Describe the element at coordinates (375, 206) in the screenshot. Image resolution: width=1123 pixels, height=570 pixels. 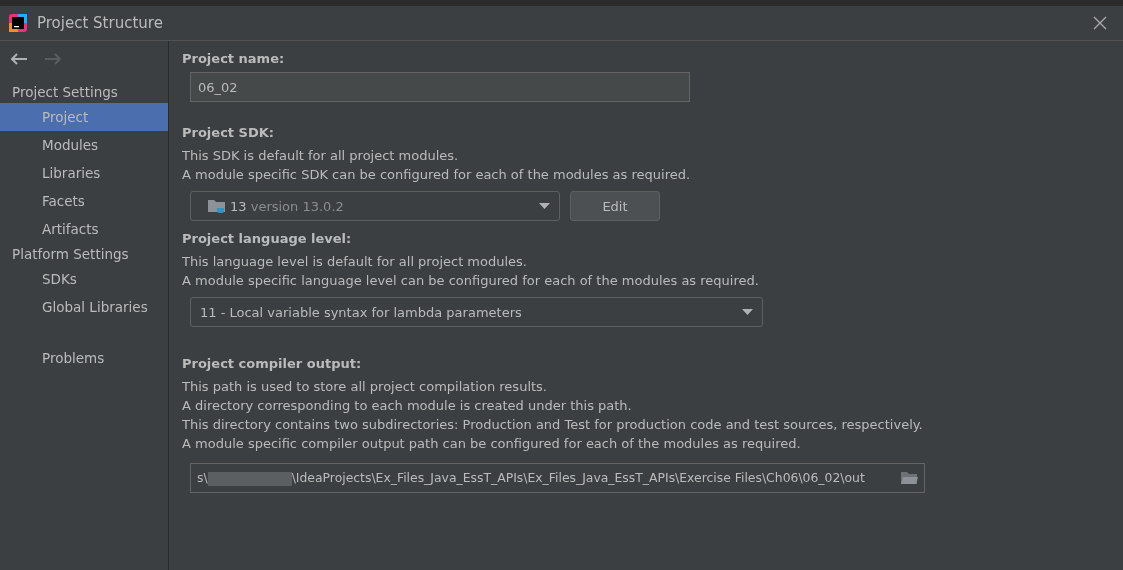
I see `sdk-dropdown: 13 version 13.0.2` at that location.